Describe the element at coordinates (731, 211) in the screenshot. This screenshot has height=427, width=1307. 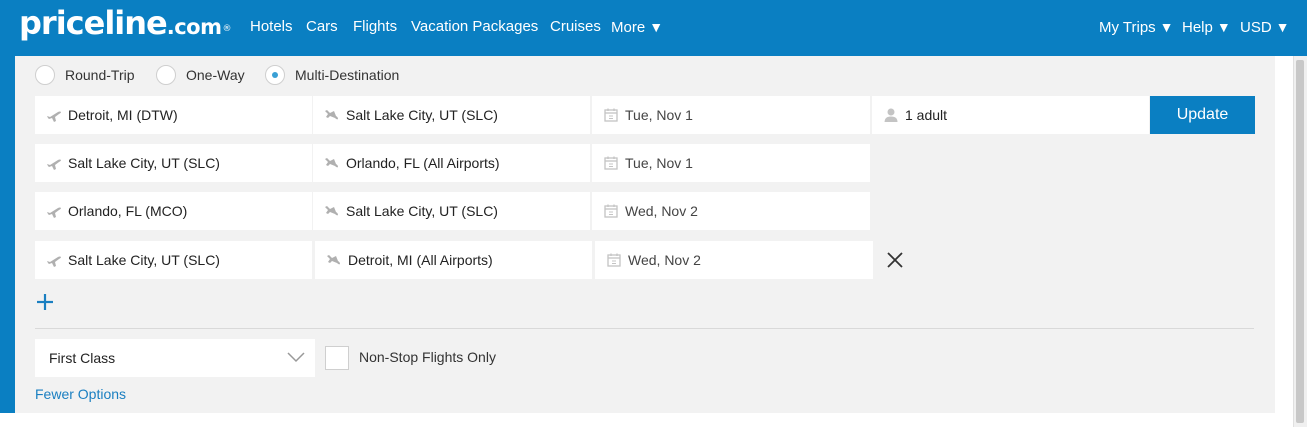
I see `leg-3-date-input: Wed, Nov 2` at that location.